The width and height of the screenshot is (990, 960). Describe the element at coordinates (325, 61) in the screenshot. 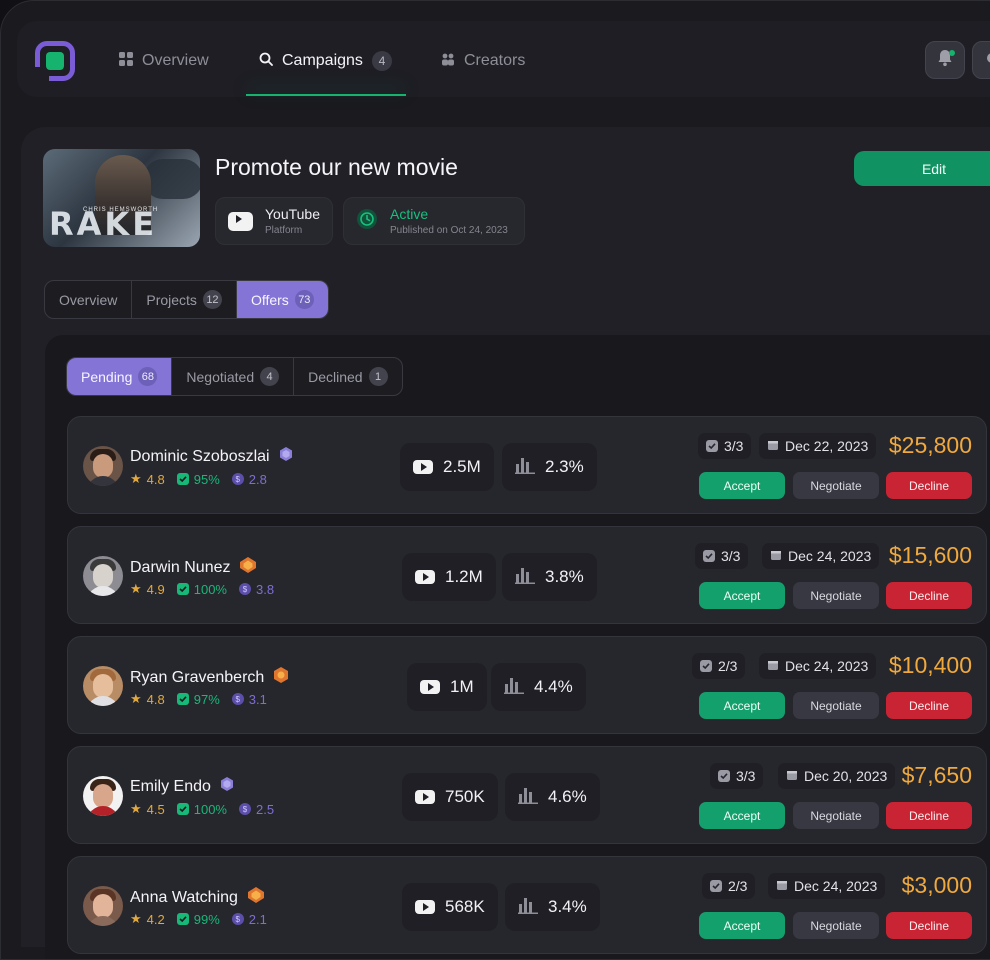

I see `nav-tab-campaigns: Campaigns 4` at that location.